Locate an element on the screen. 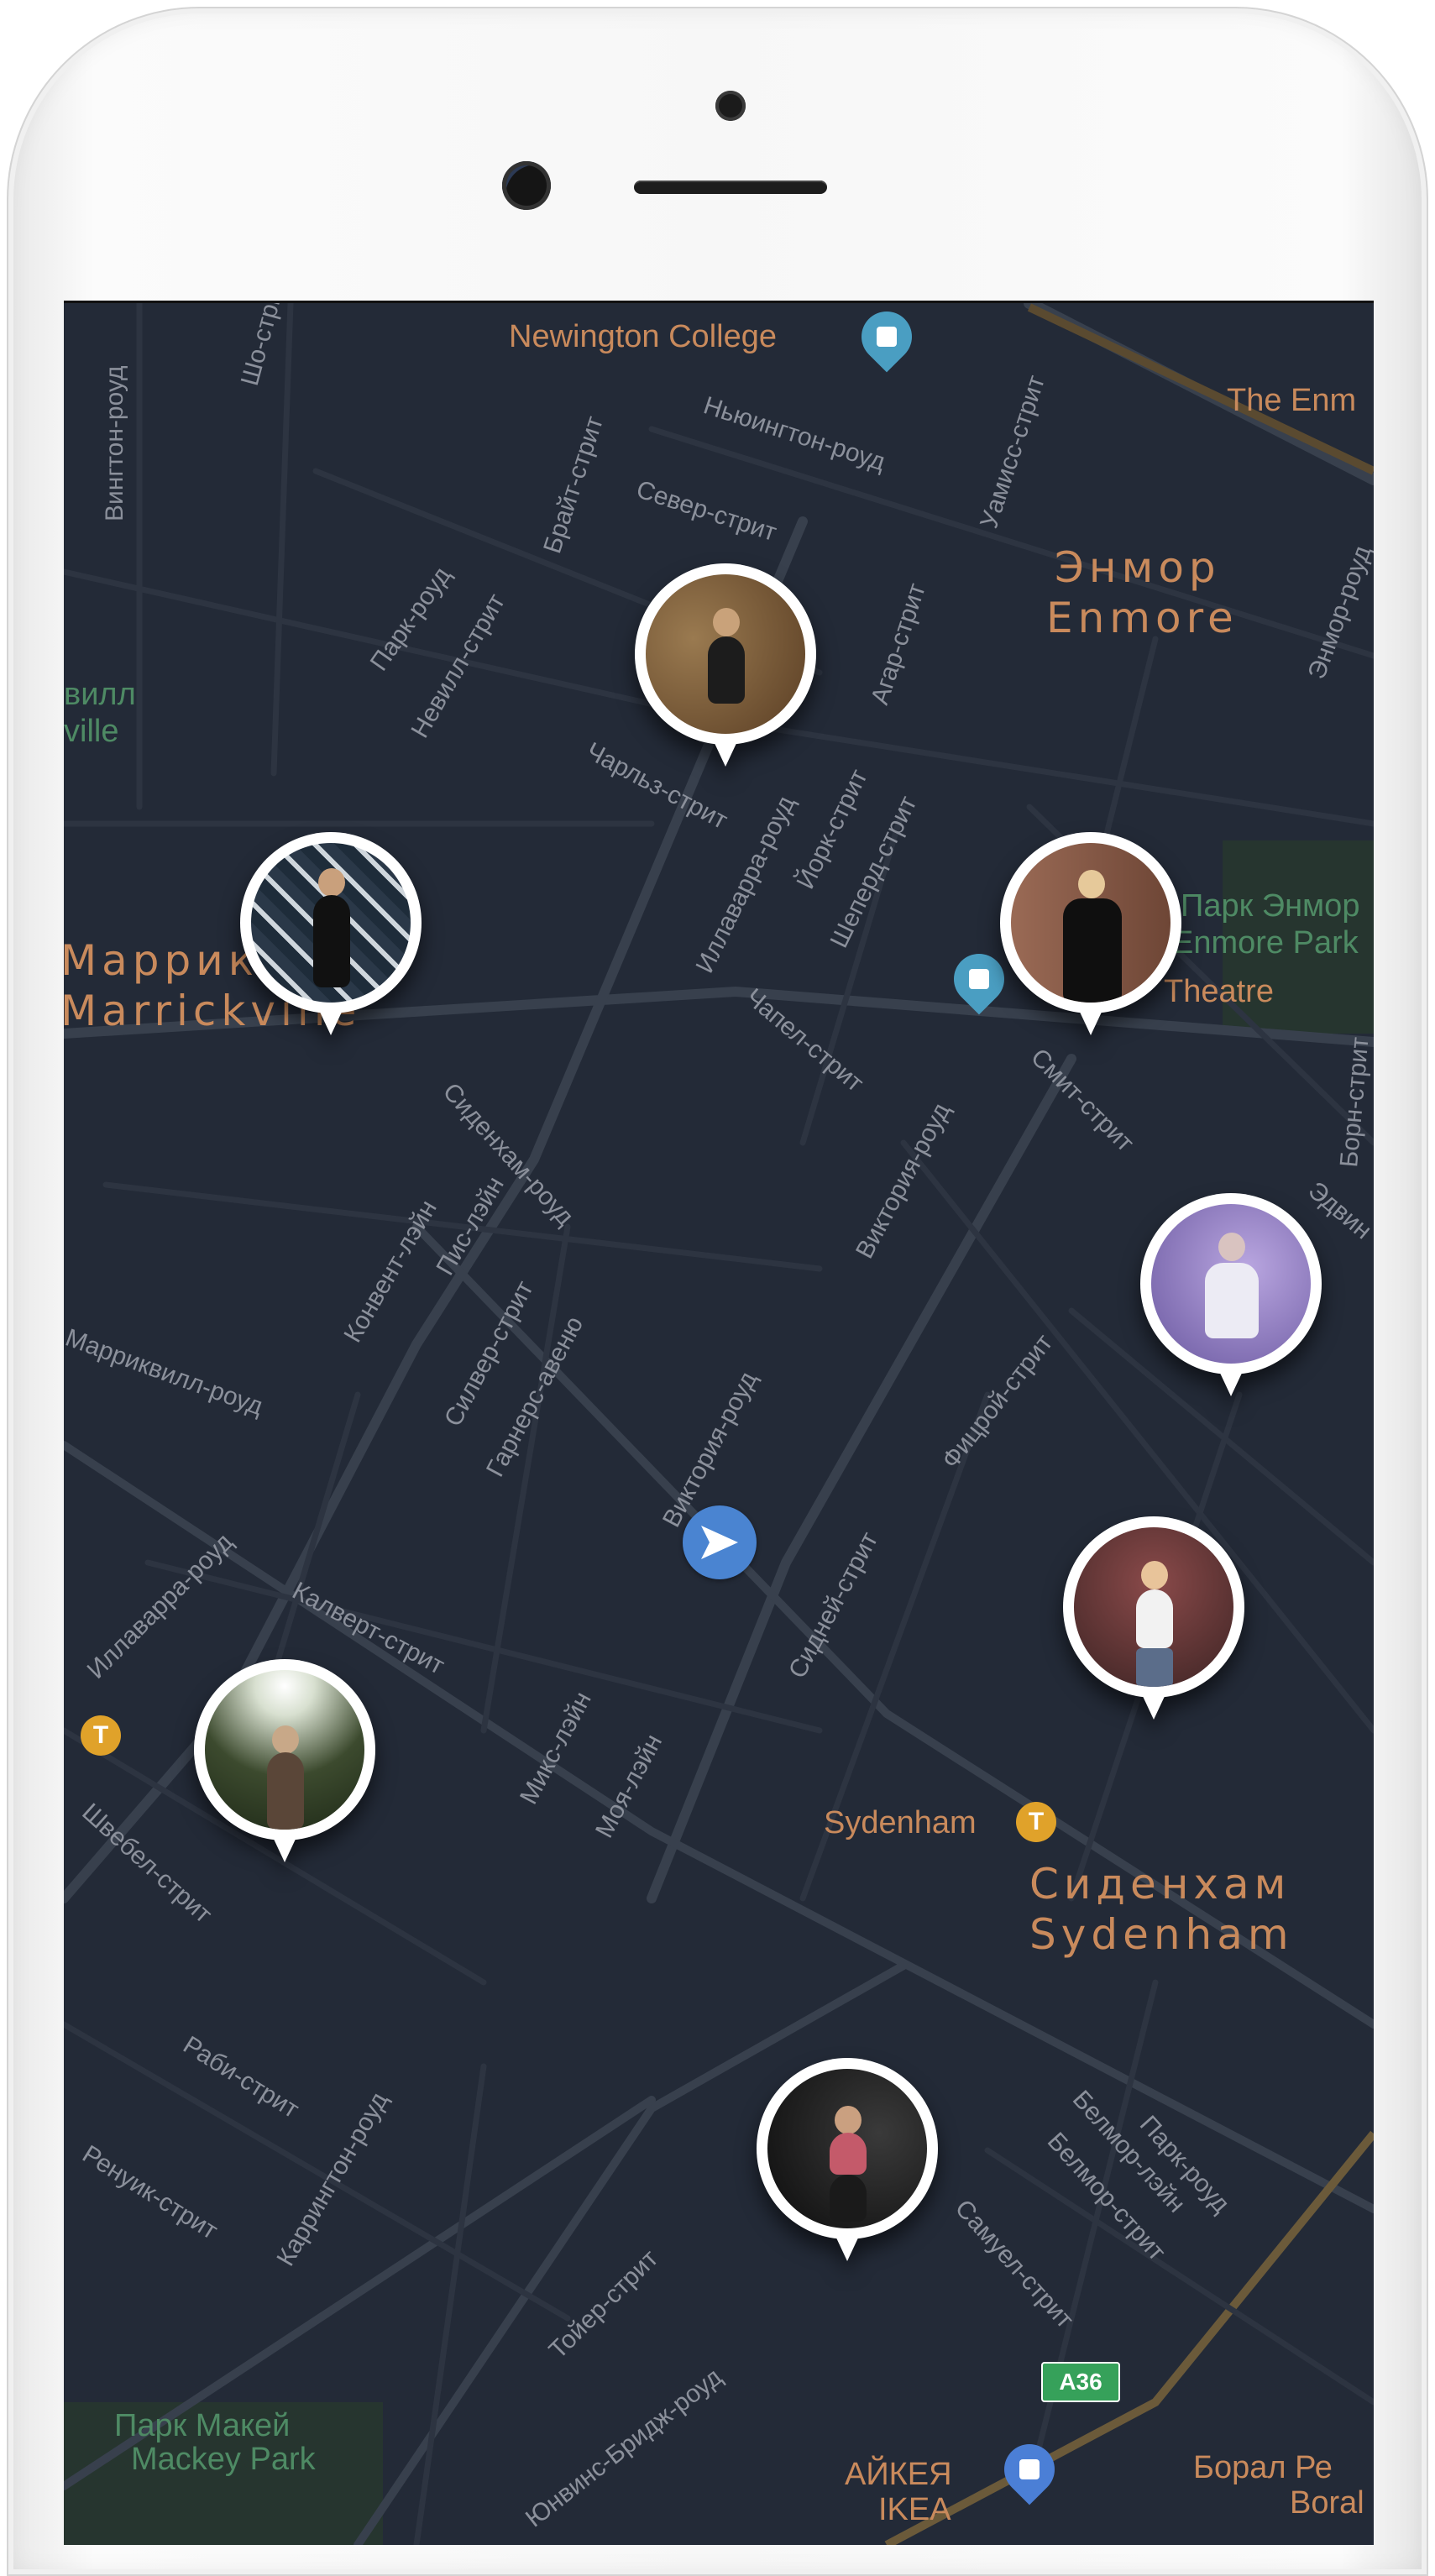 The width and height of the screenshot is (1435, 2576). area-label-sydenham-en: Sydenham is located at coordinates (1161, 1934).